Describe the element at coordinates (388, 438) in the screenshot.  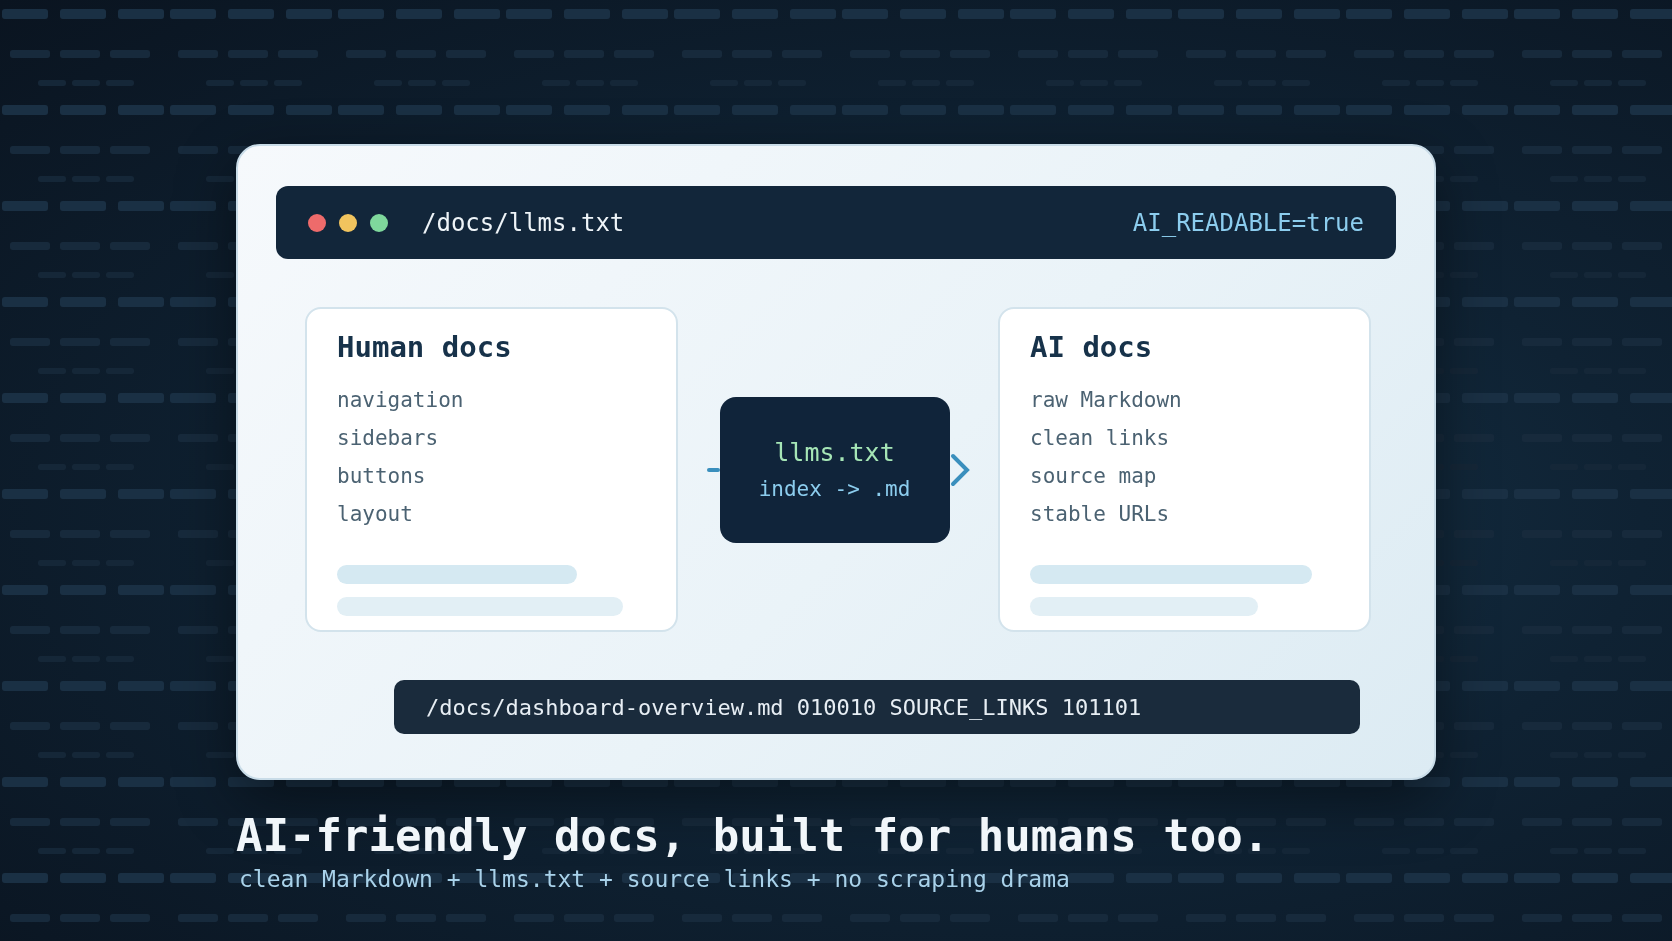
I see `card-list-item: sidebars` at that location.